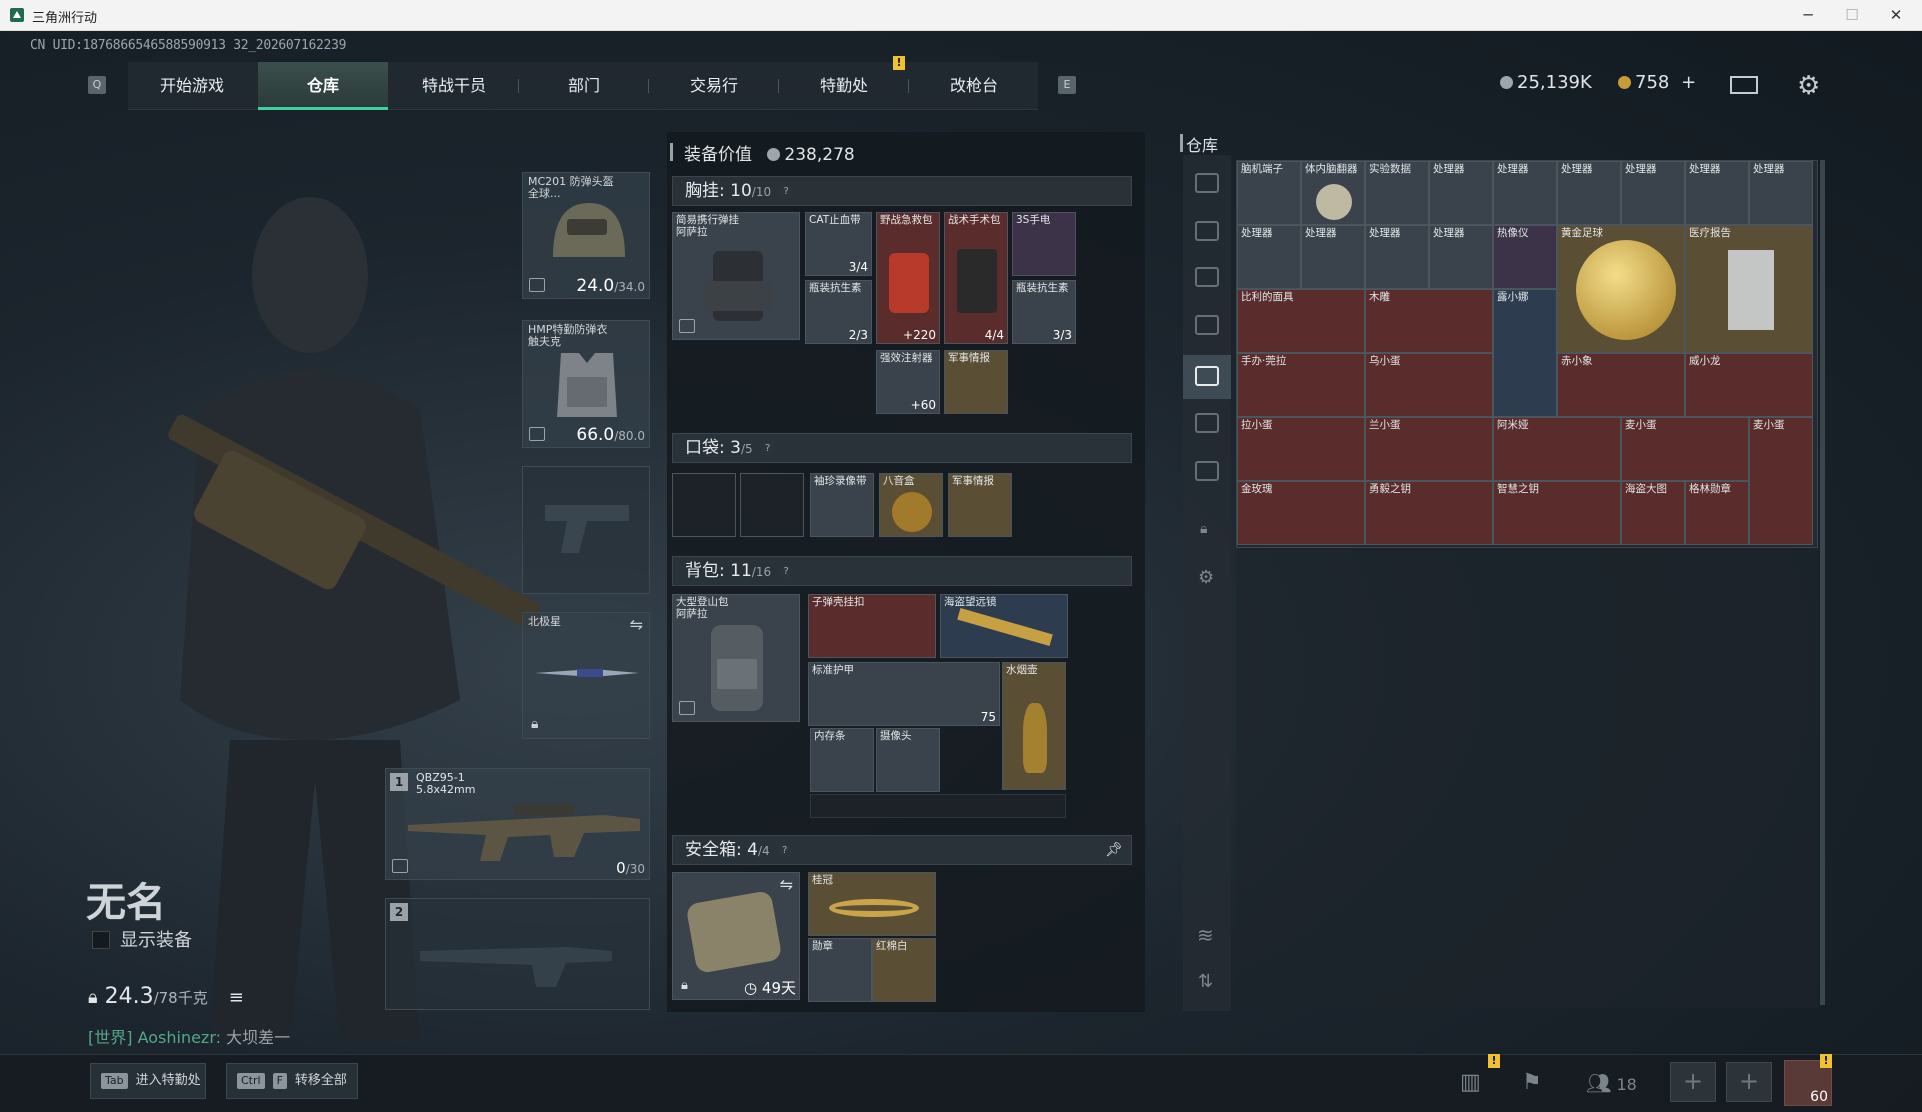 The image size is (1922, 1112). Describe the element at coordinates (736, 276) in the screenshot. I see `chest-rig-item: 简易携行弹挂 阿萨拉` at that location.